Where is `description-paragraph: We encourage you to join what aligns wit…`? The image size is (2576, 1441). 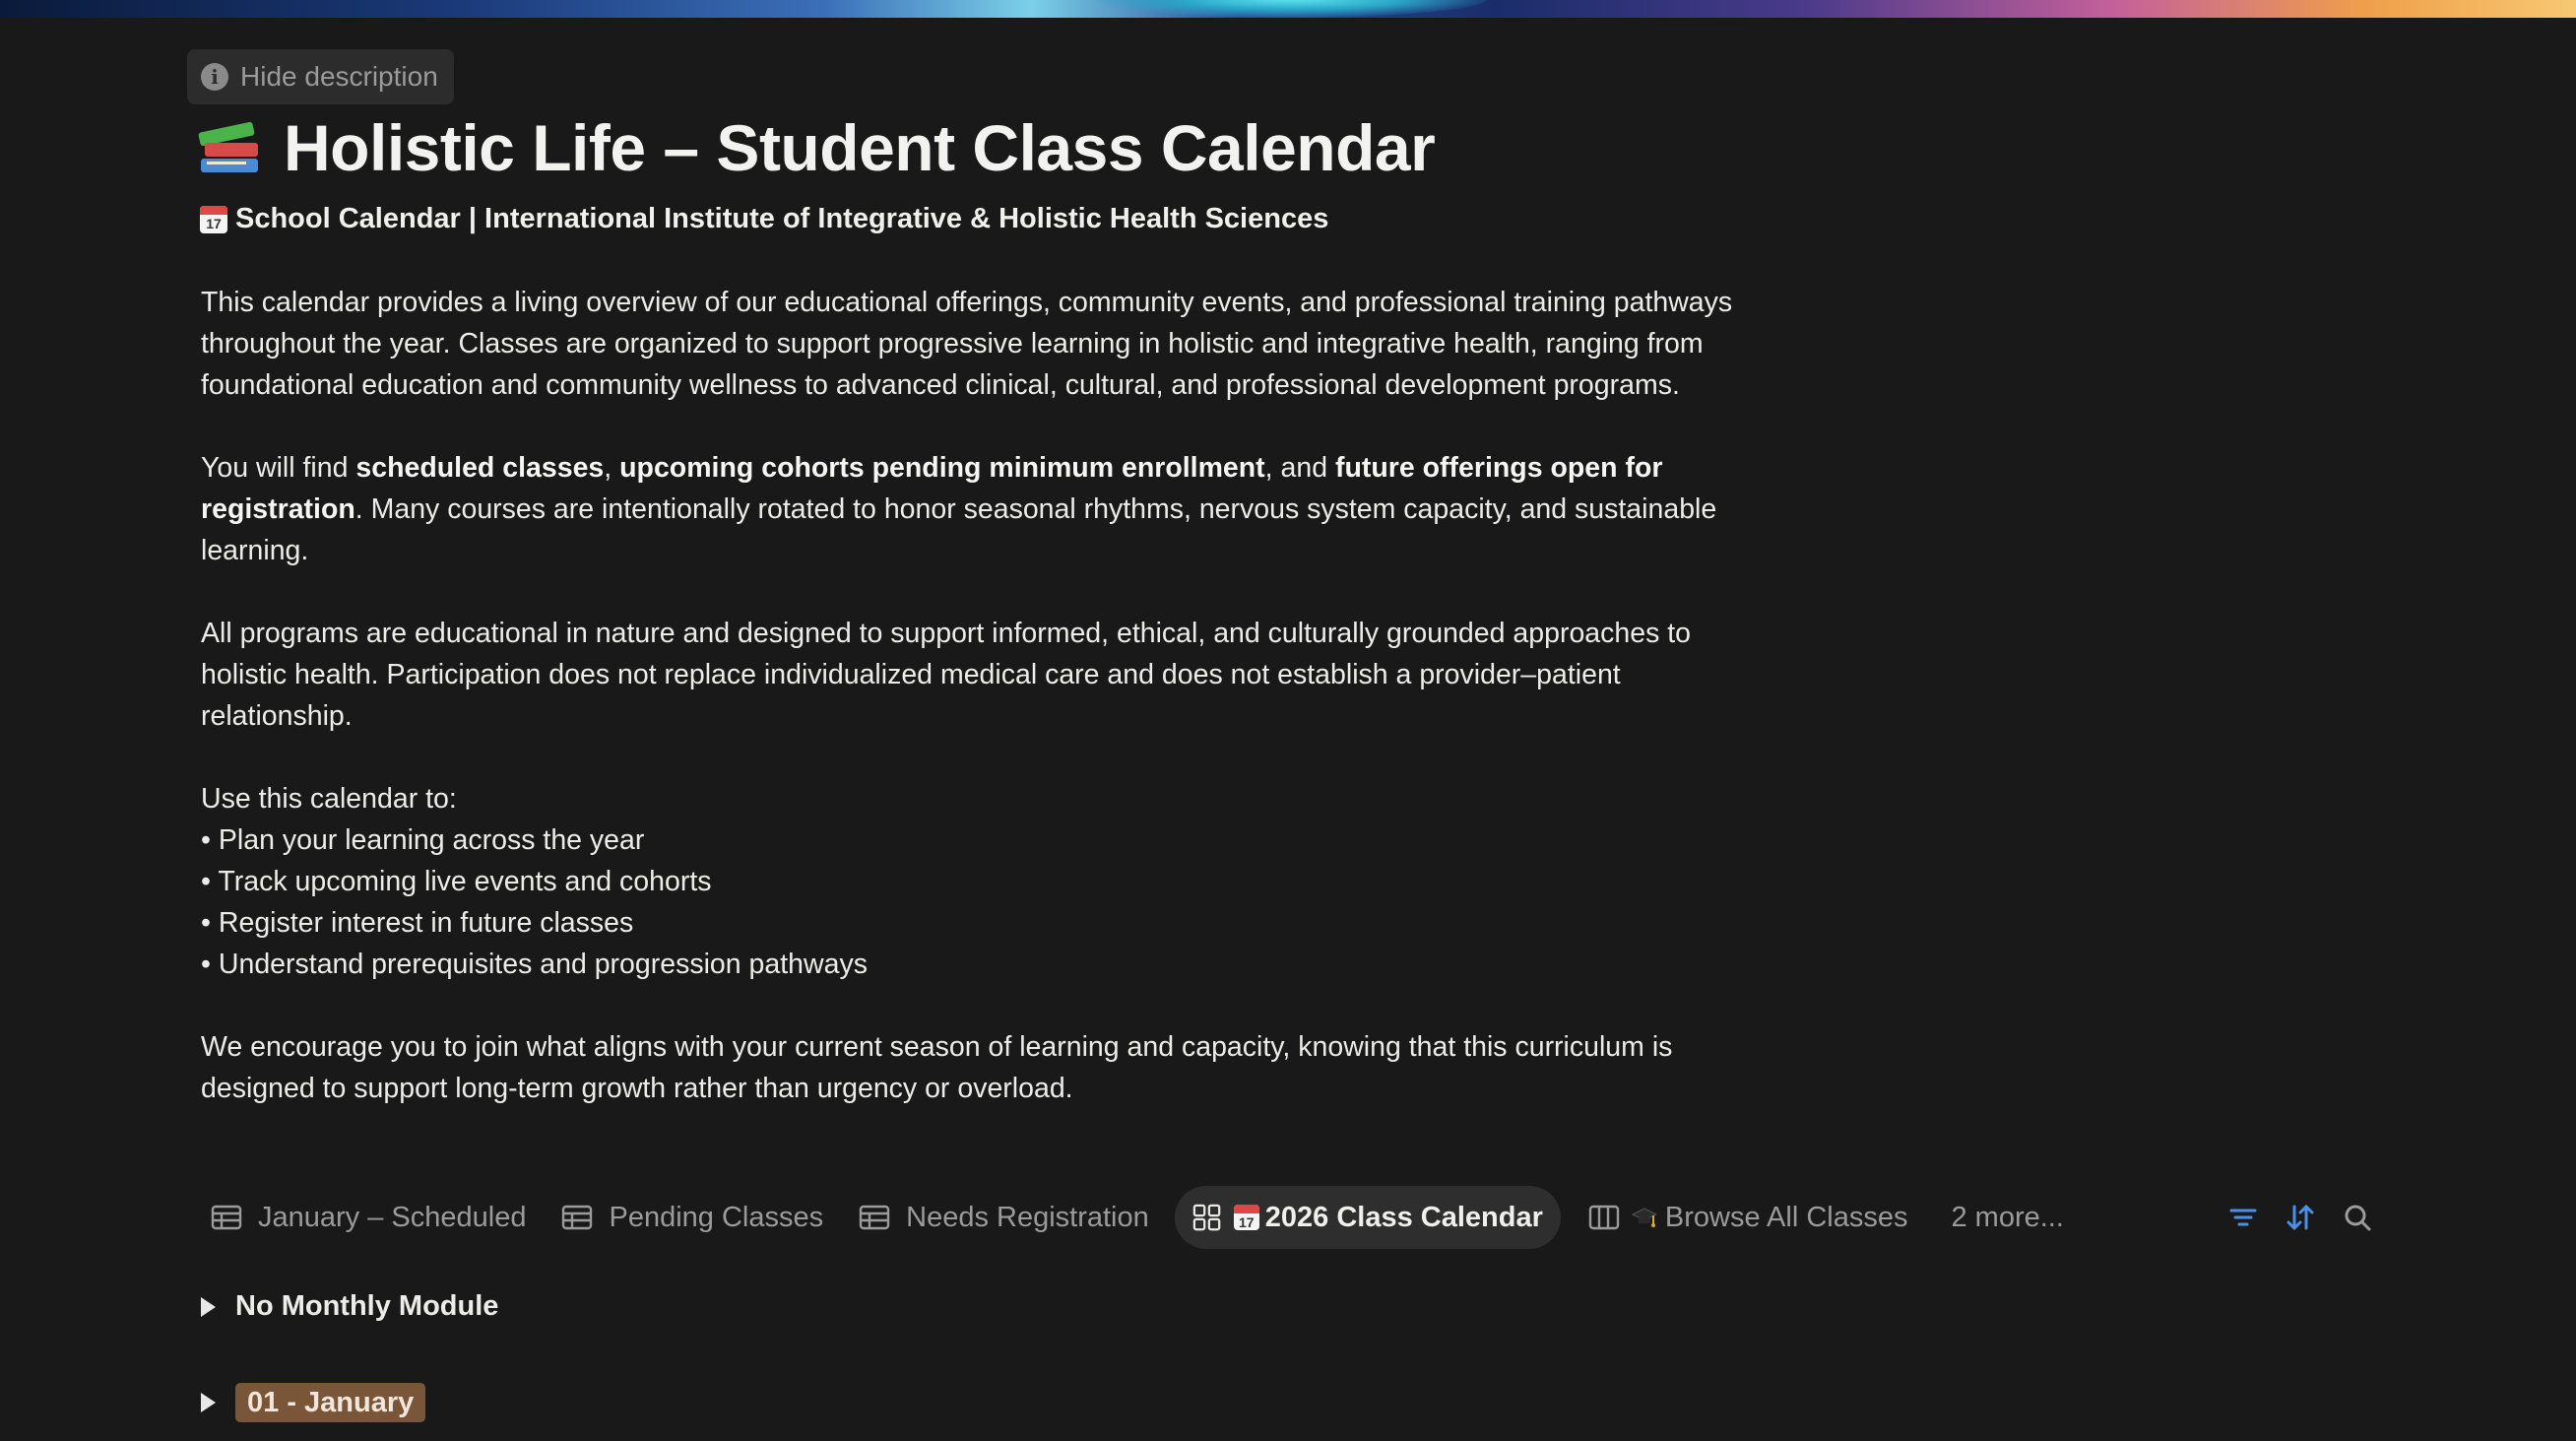
description-paragraph: We encourage you to join what aligns wit… is located at coordinates (937, 1067).